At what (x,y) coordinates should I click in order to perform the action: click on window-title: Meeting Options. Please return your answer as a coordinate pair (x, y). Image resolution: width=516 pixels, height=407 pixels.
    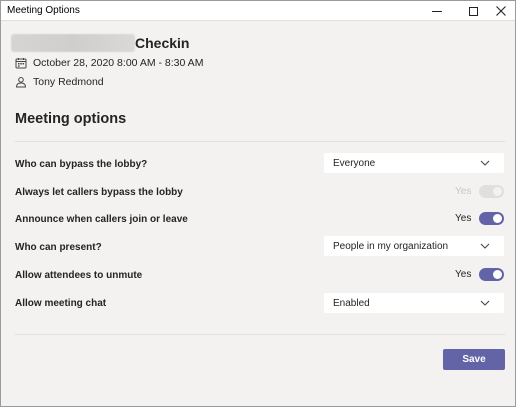
    Looking at the image, I should click on (43, 10).